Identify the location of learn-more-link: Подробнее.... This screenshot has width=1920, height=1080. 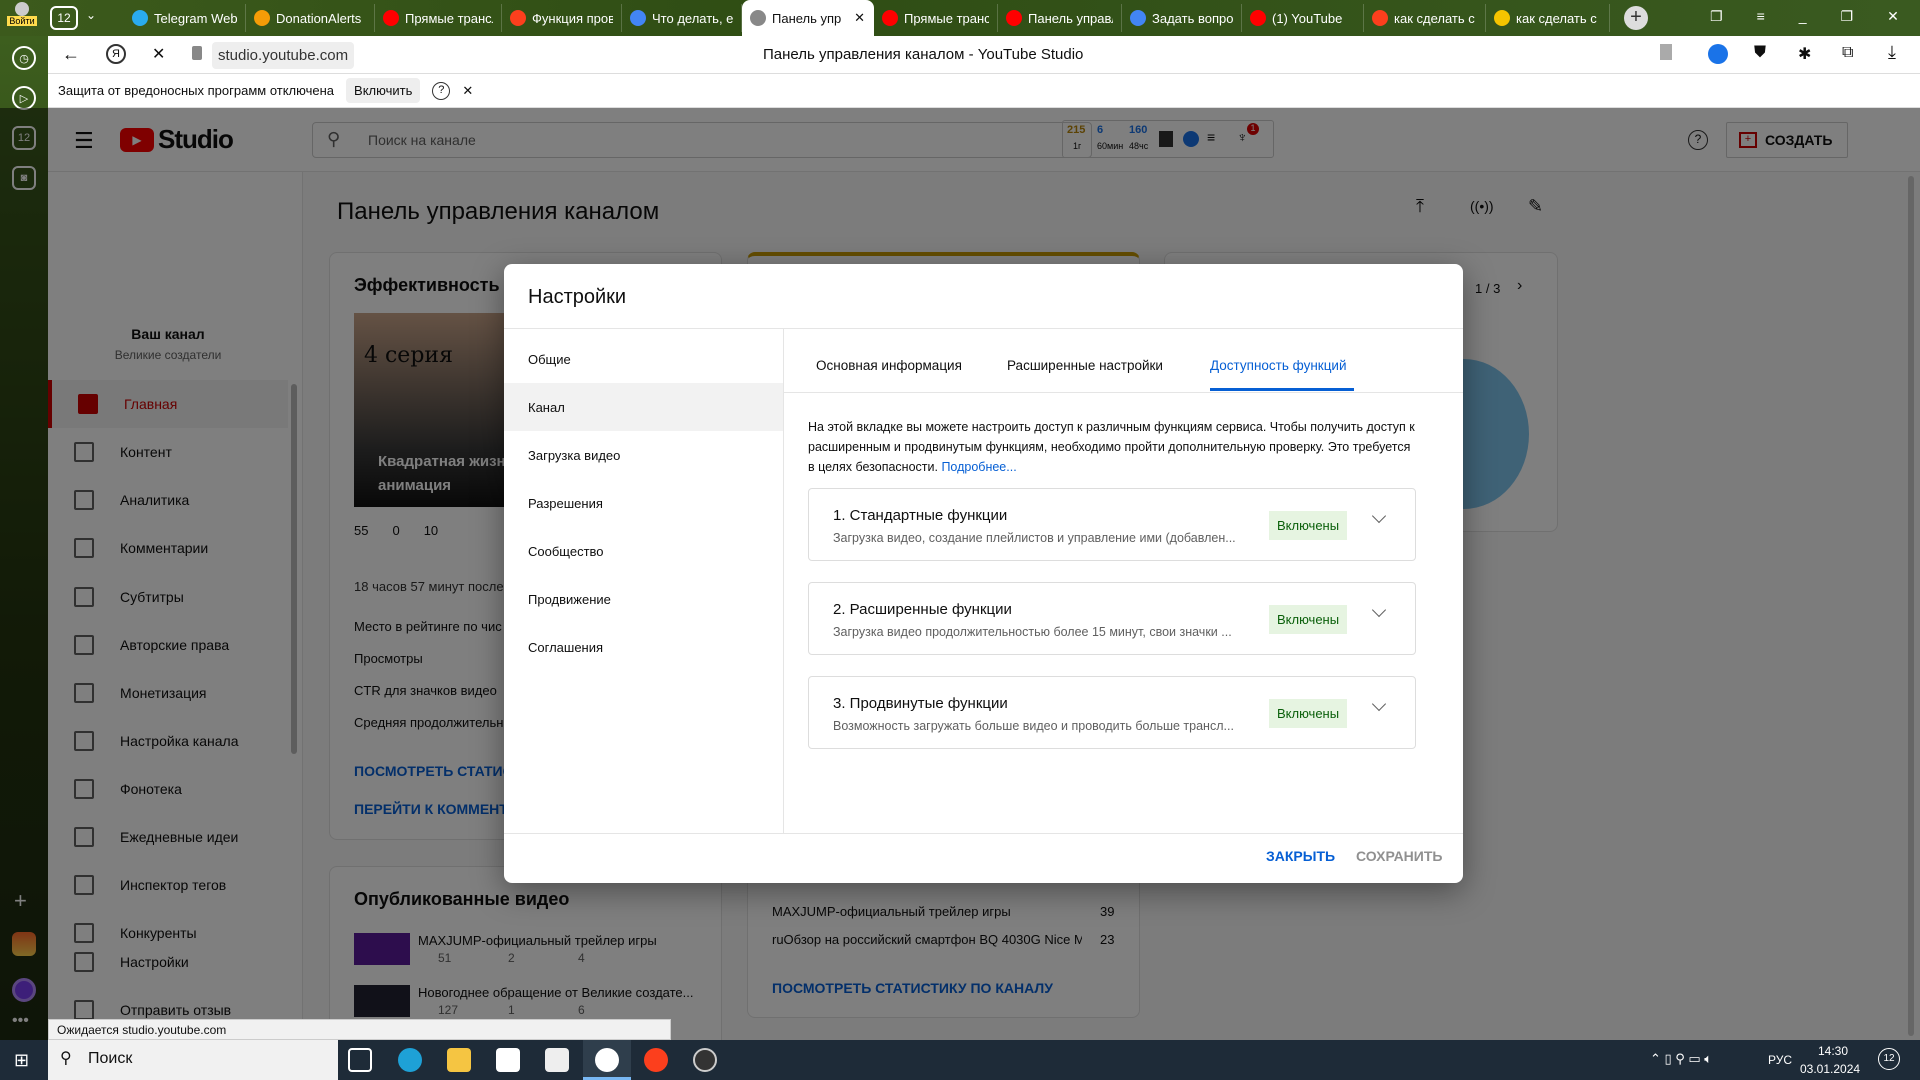
(978, 467).